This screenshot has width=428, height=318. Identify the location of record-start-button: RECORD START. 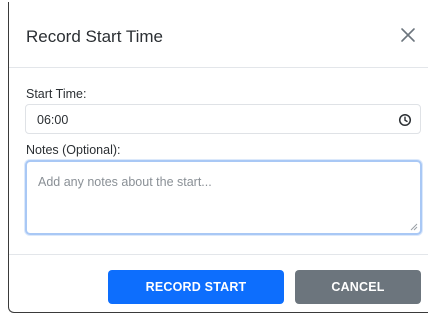
(196, 287).